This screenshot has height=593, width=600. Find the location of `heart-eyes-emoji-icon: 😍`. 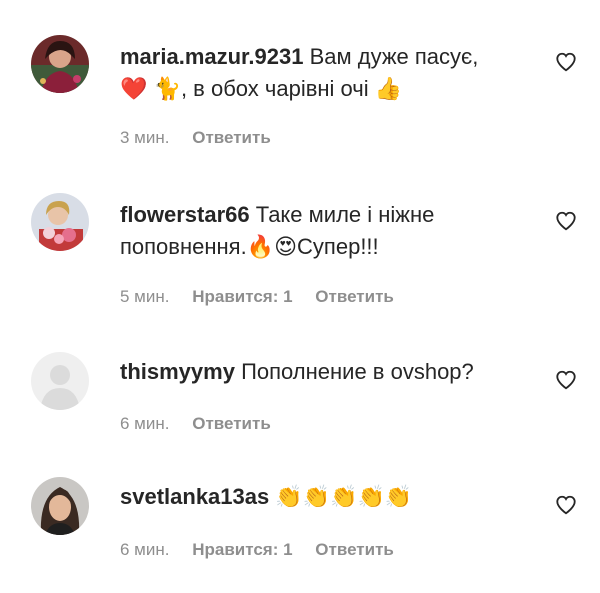

heart-eyes-emoji-icon: 😍 is located at coordinates (286, 246).